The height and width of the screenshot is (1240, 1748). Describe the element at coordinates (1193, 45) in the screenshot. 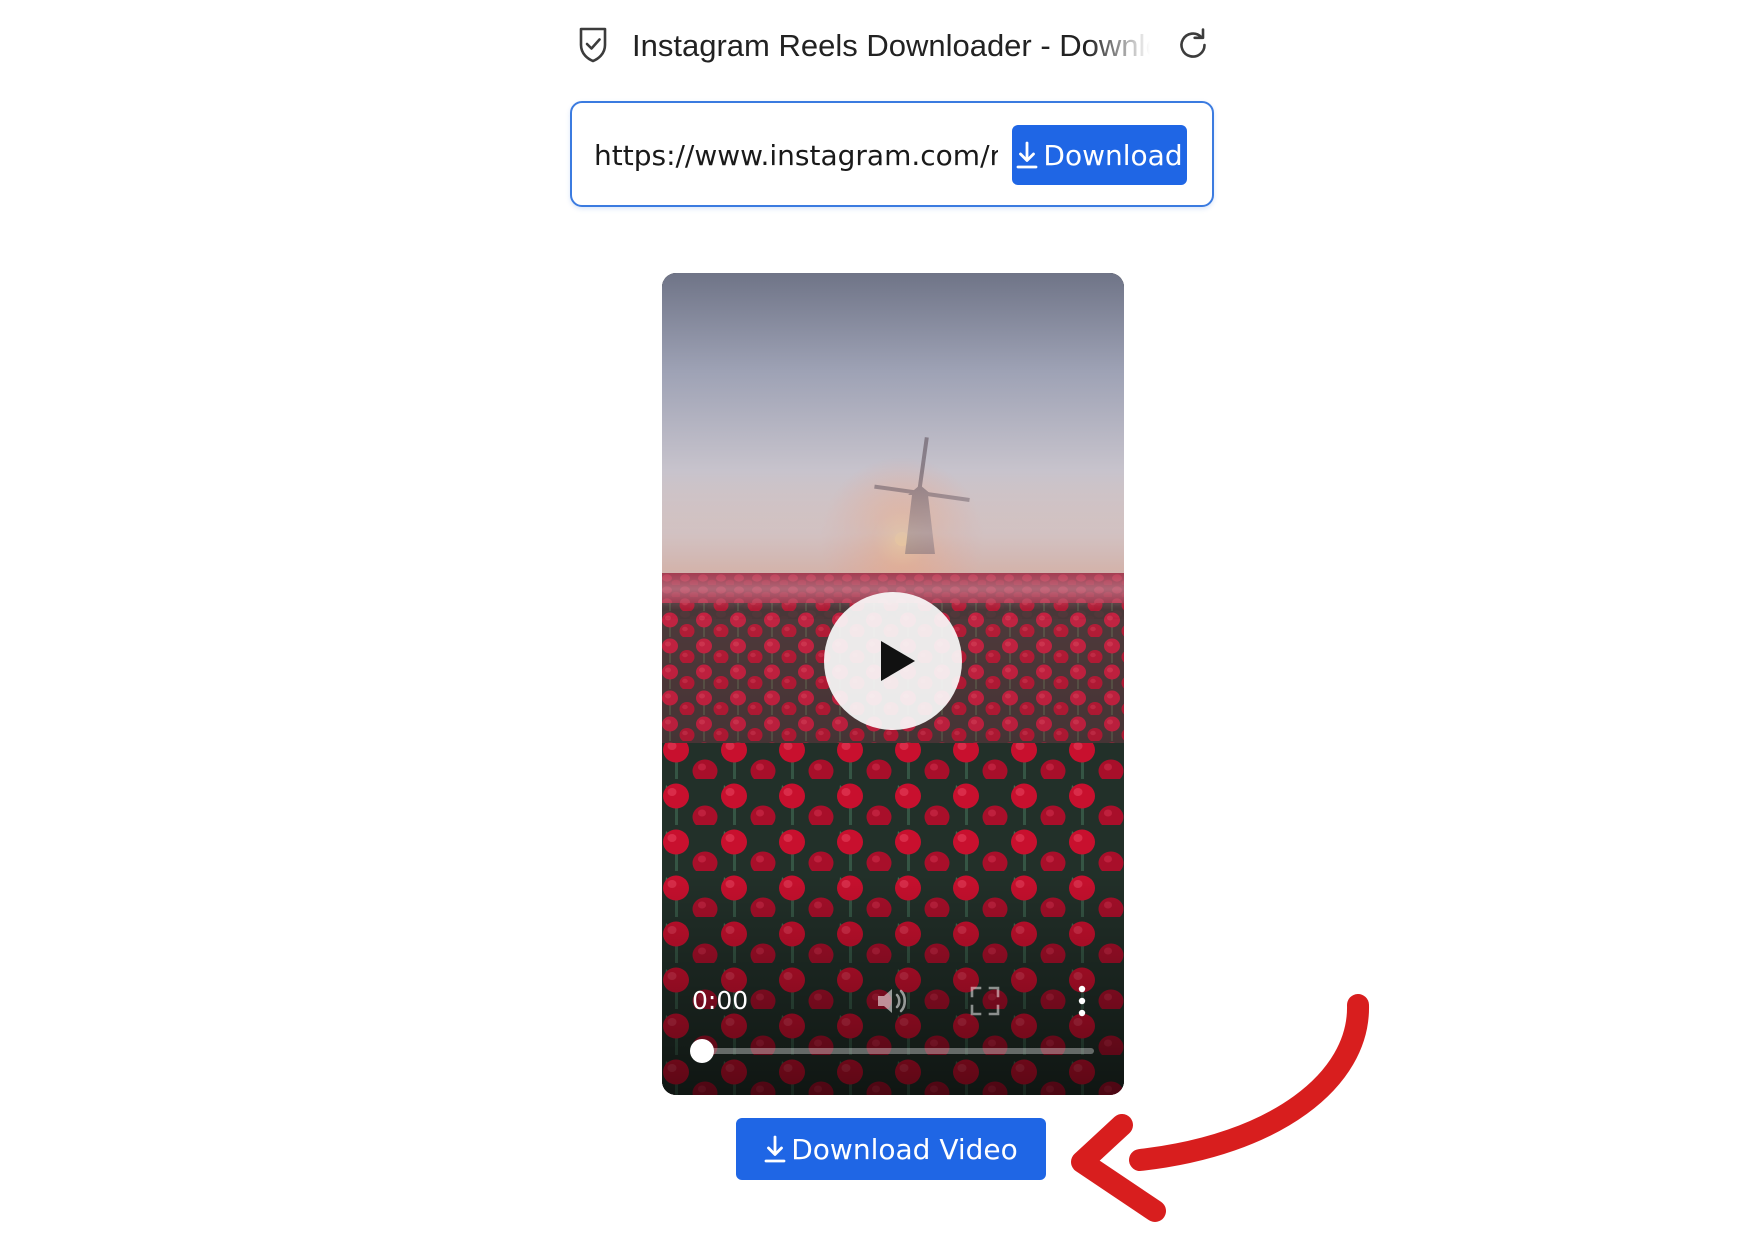

I see `reload-icon` at that location.